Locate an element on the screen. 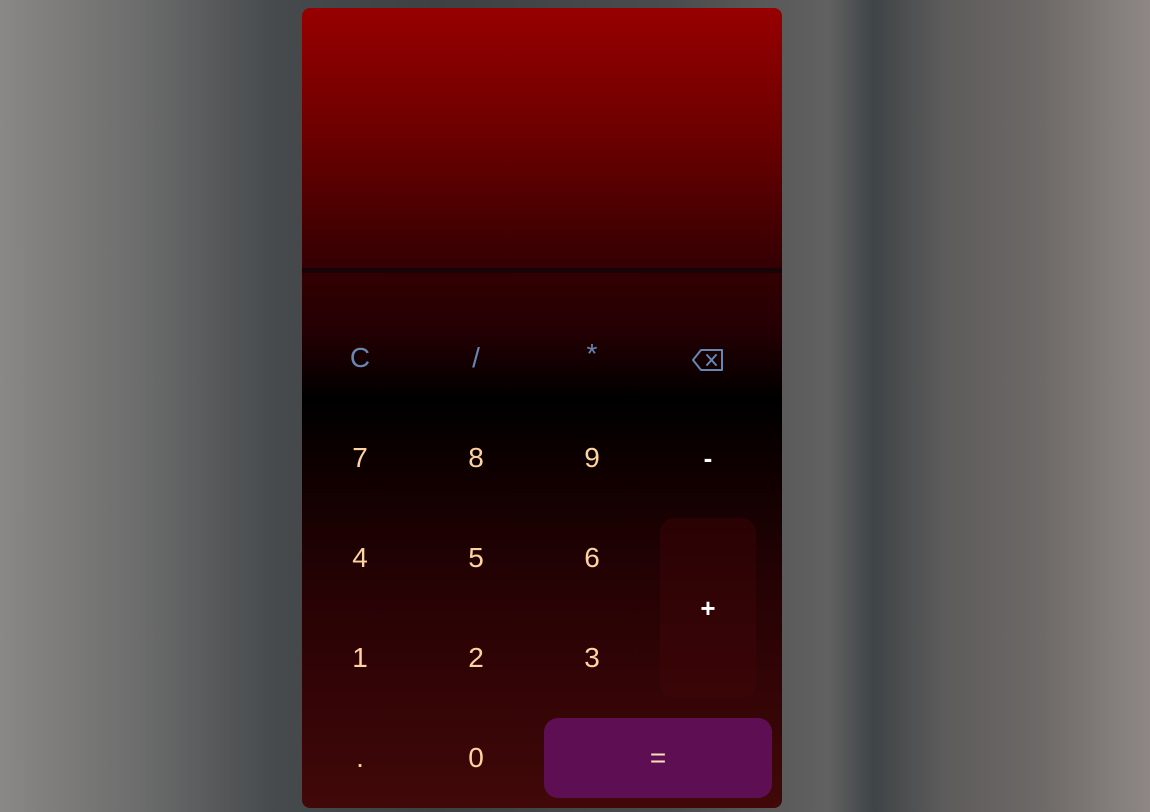  clear-button: C is located at coordinates (360, 358).